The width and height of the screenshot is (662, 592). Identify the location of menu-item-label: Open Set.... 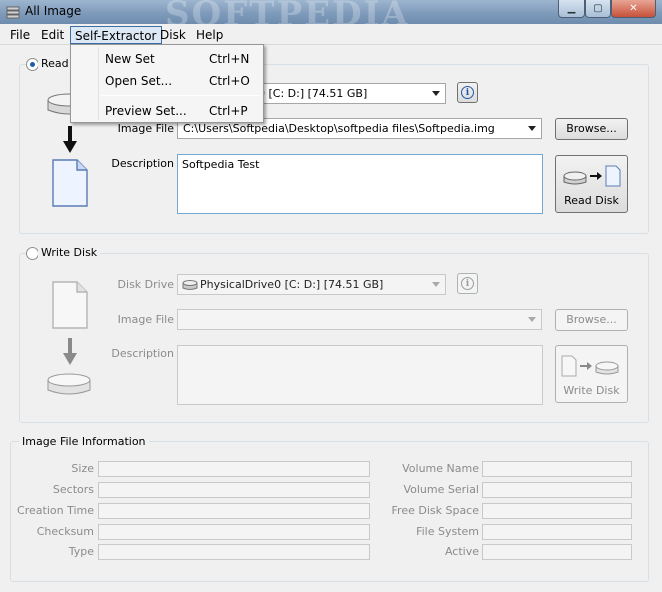
(139, 81).